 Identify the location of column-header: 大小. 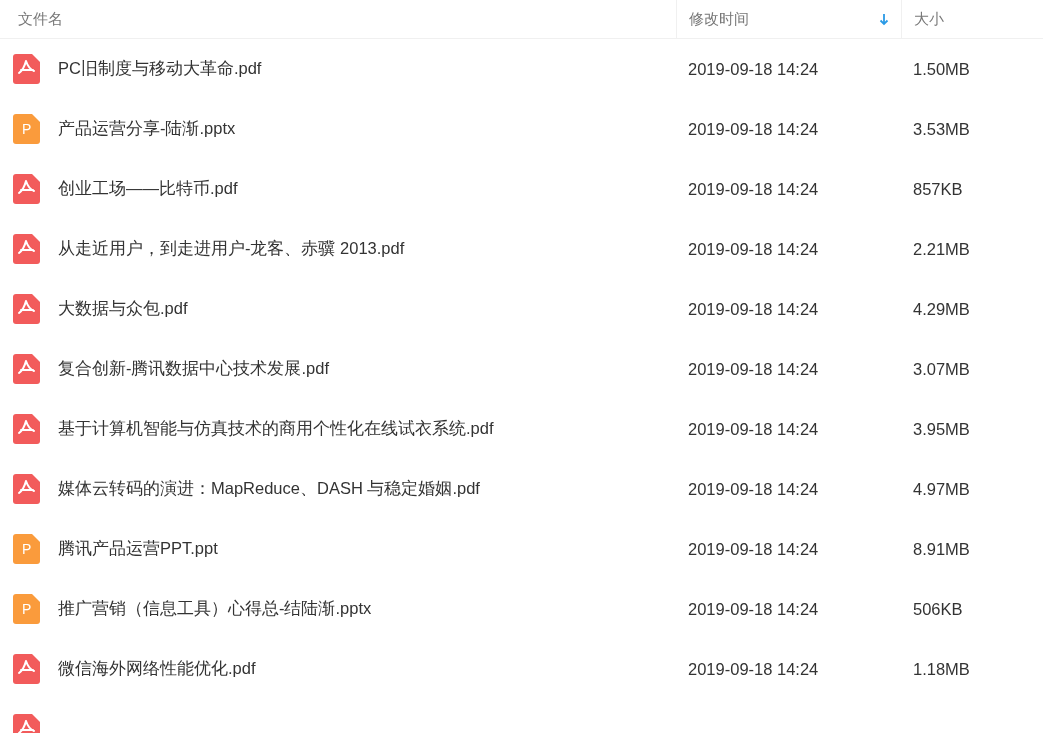
(972, 19).